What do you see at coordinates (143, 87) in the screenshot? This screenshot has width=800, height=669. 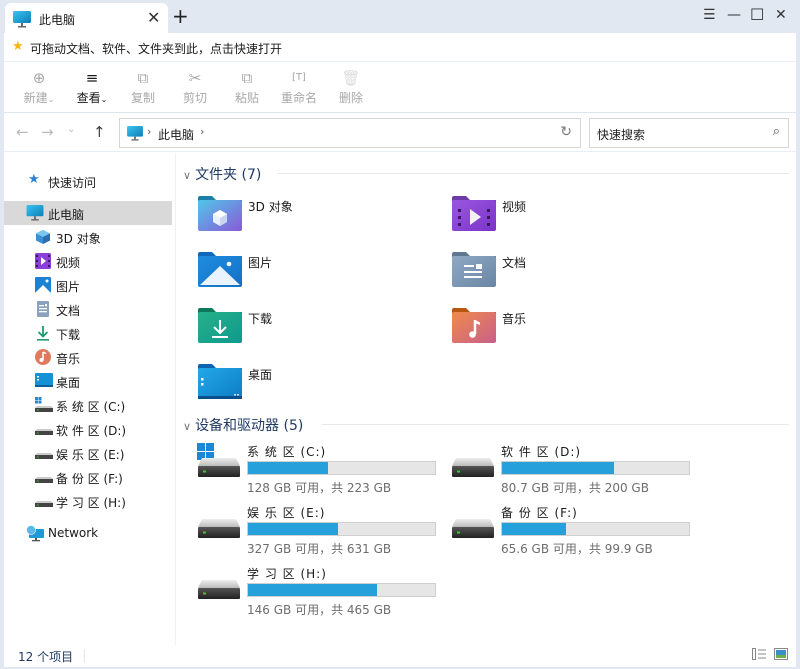 I see `copy-button: ⧉ 复制` at bounding box center [143, 87].